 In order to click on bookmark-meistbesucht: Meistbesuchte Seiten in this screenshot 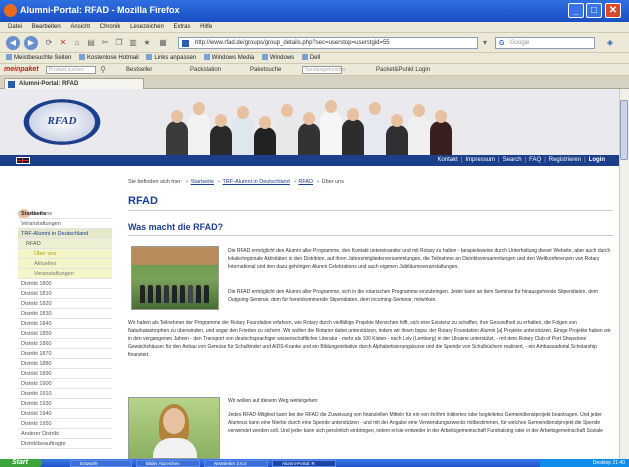, I will do `click(38, 58)`.